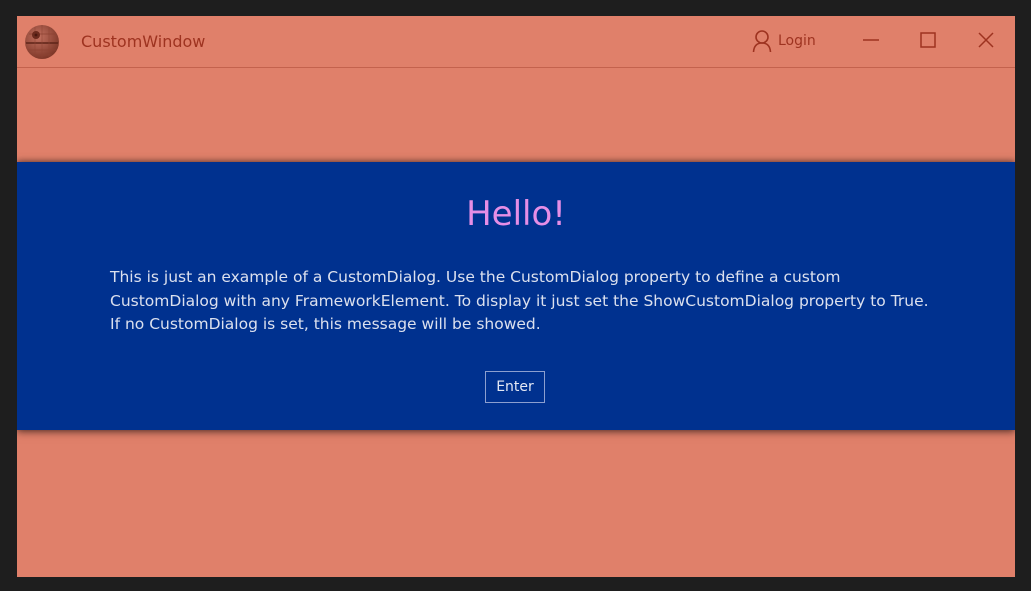 The width and height of the screenshot is (1031, 591). I want to click on minimize-icon, so click(871, 42).